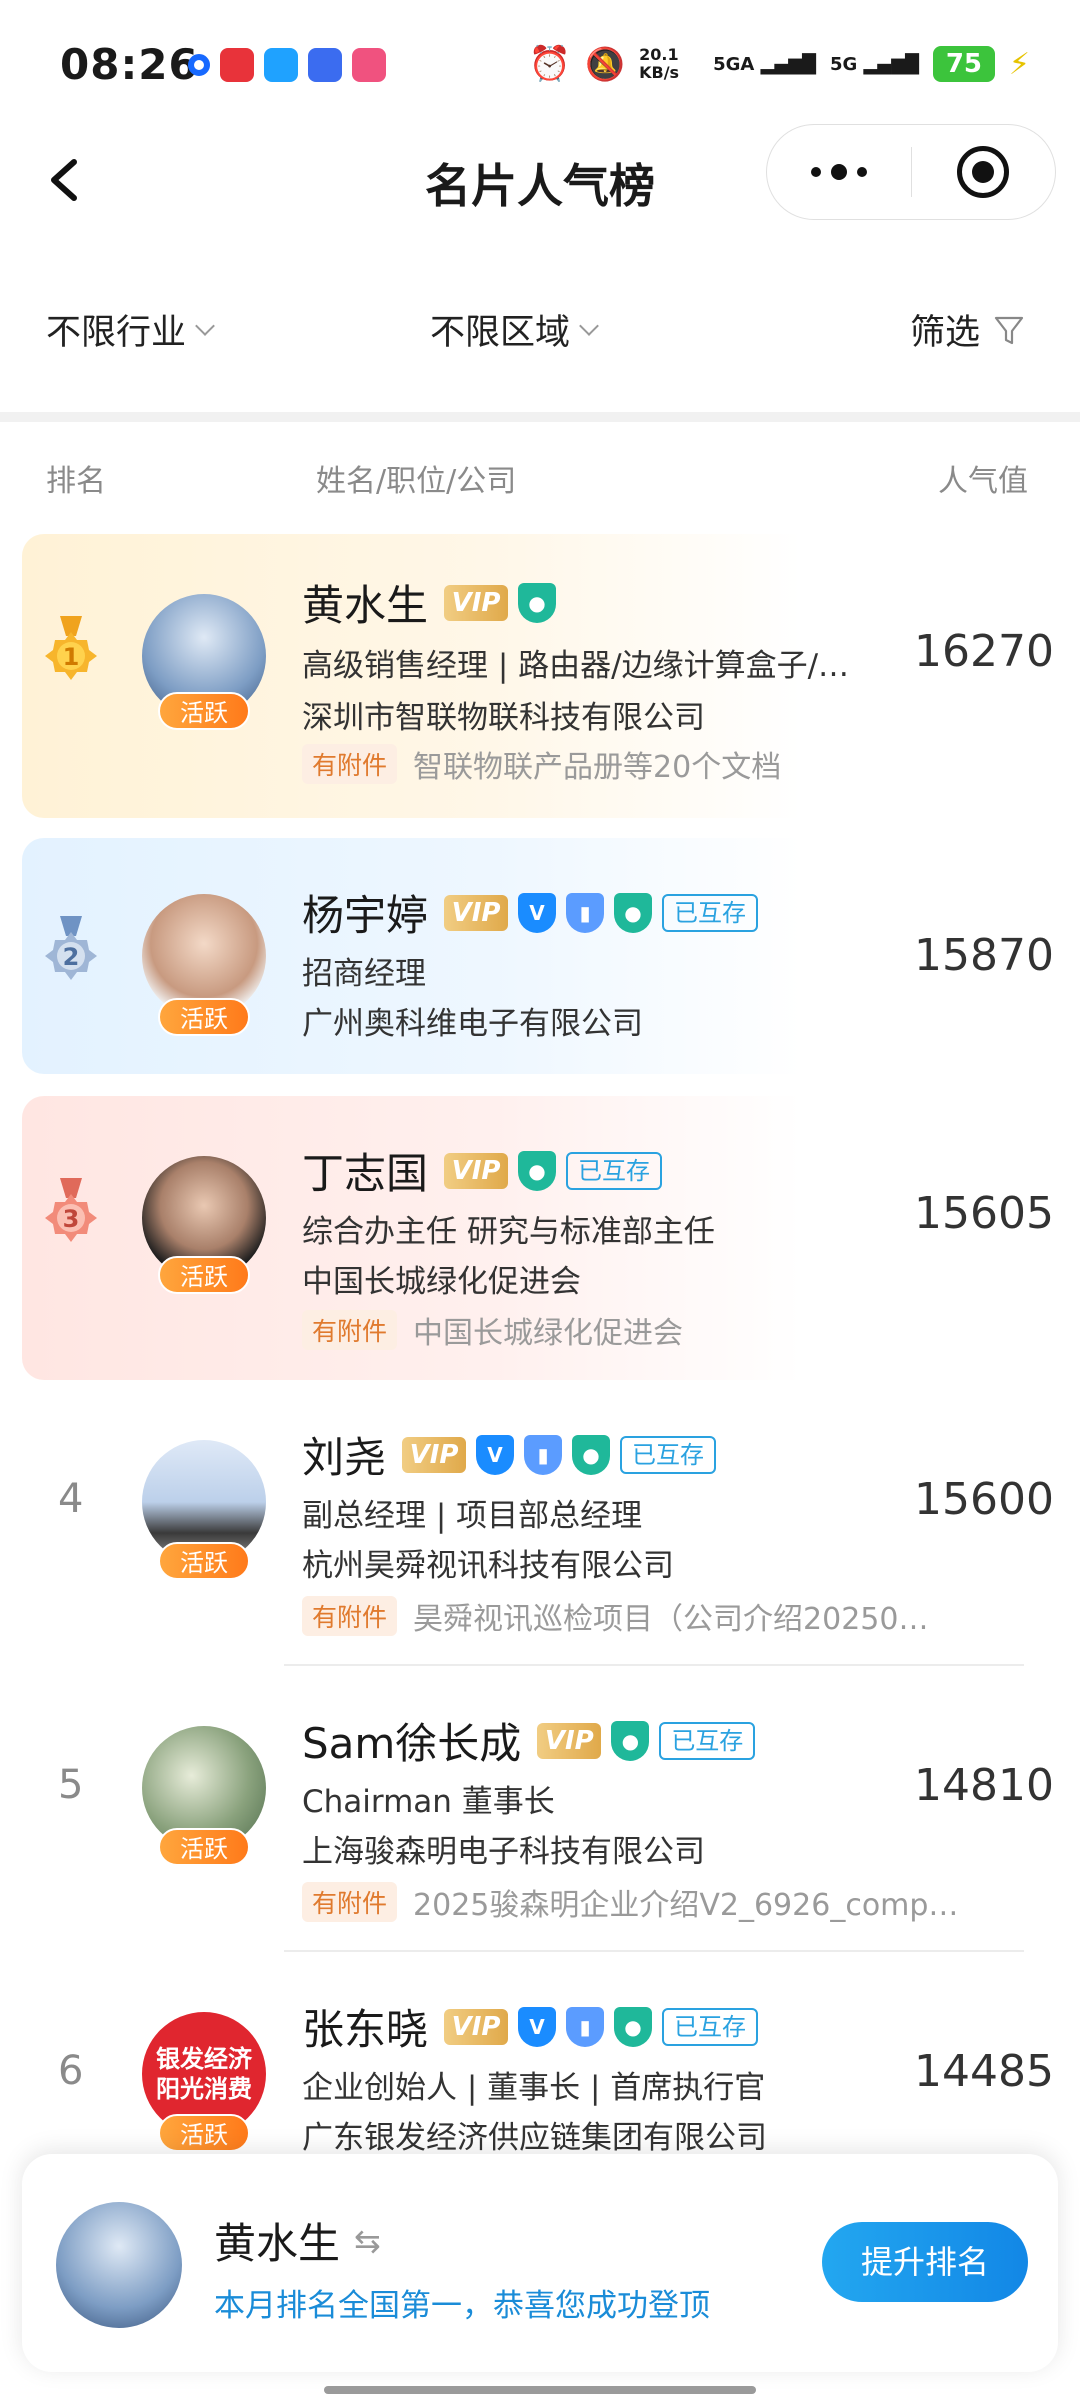  What do you see at coordinates (550, 64) in the screenshot?
I see `alarm-icon: ⏰` at bounding box center [550, 64].